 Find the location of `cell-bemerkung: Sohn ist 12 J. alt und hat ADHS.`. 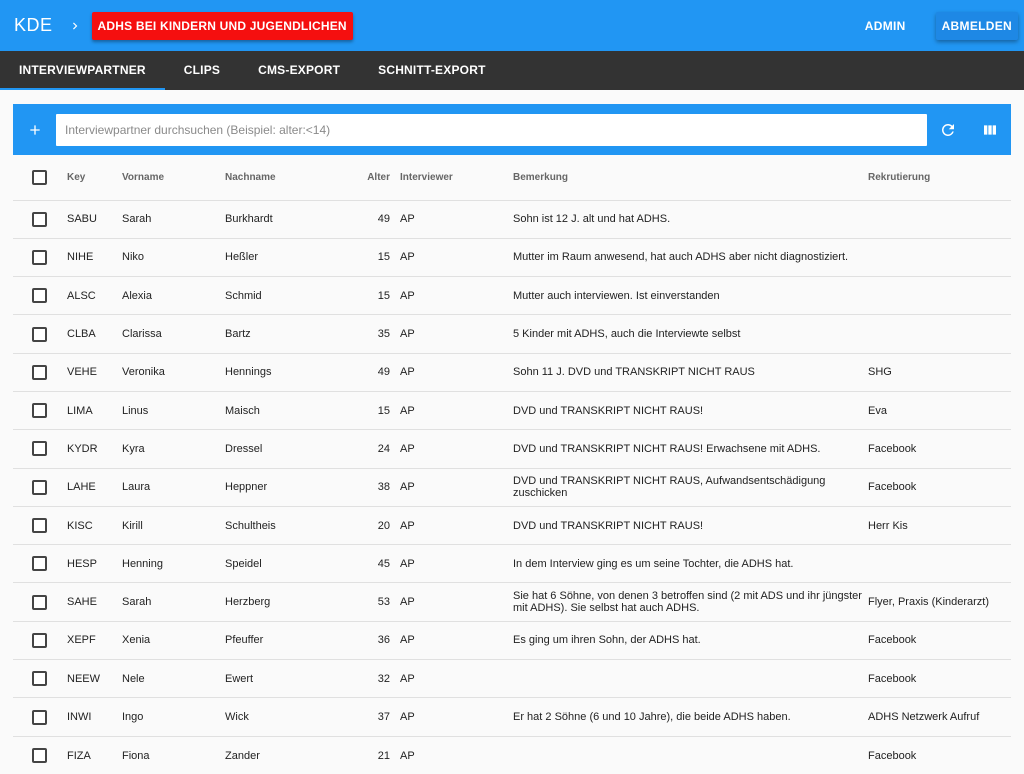

cell-bemerkung: Sohn ist 12 J. alt und hat ADHS. is located at coordinates (690, 219).